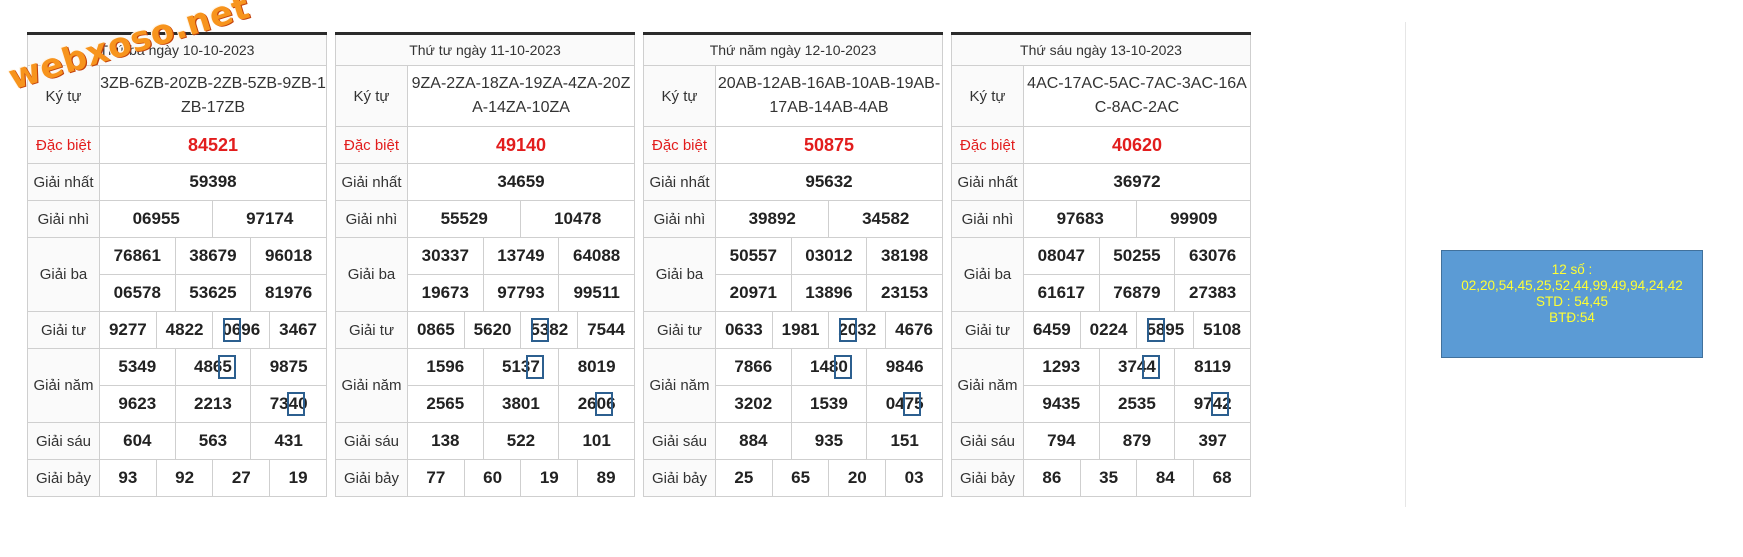 This screenshot has height=557, width=1743. What do you see at coordinates (213, 145) in the screenshot?
I see `special-prize-number: 84521` at bounding box center [213, 145].